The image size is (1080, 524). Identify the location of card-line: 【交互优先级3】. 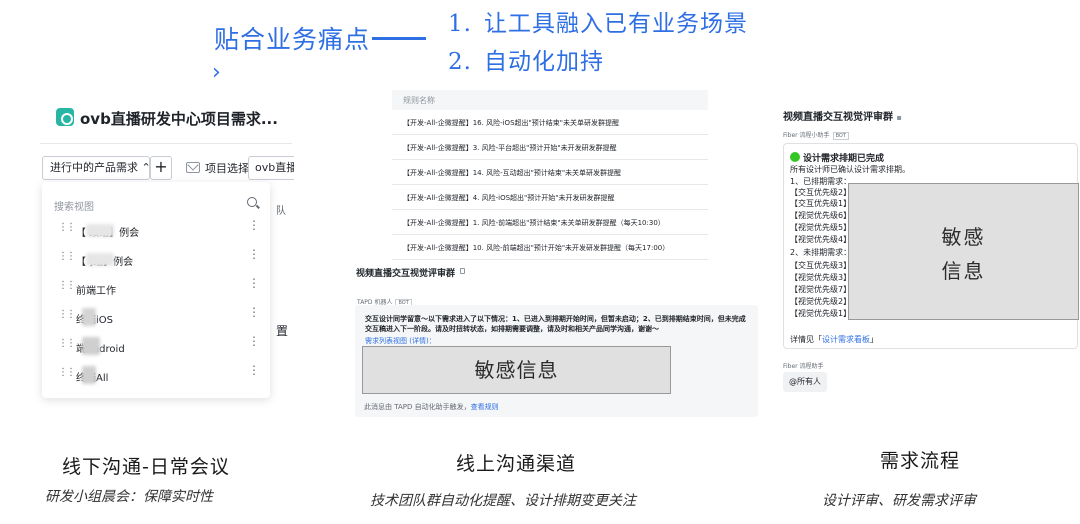
(821, 265).